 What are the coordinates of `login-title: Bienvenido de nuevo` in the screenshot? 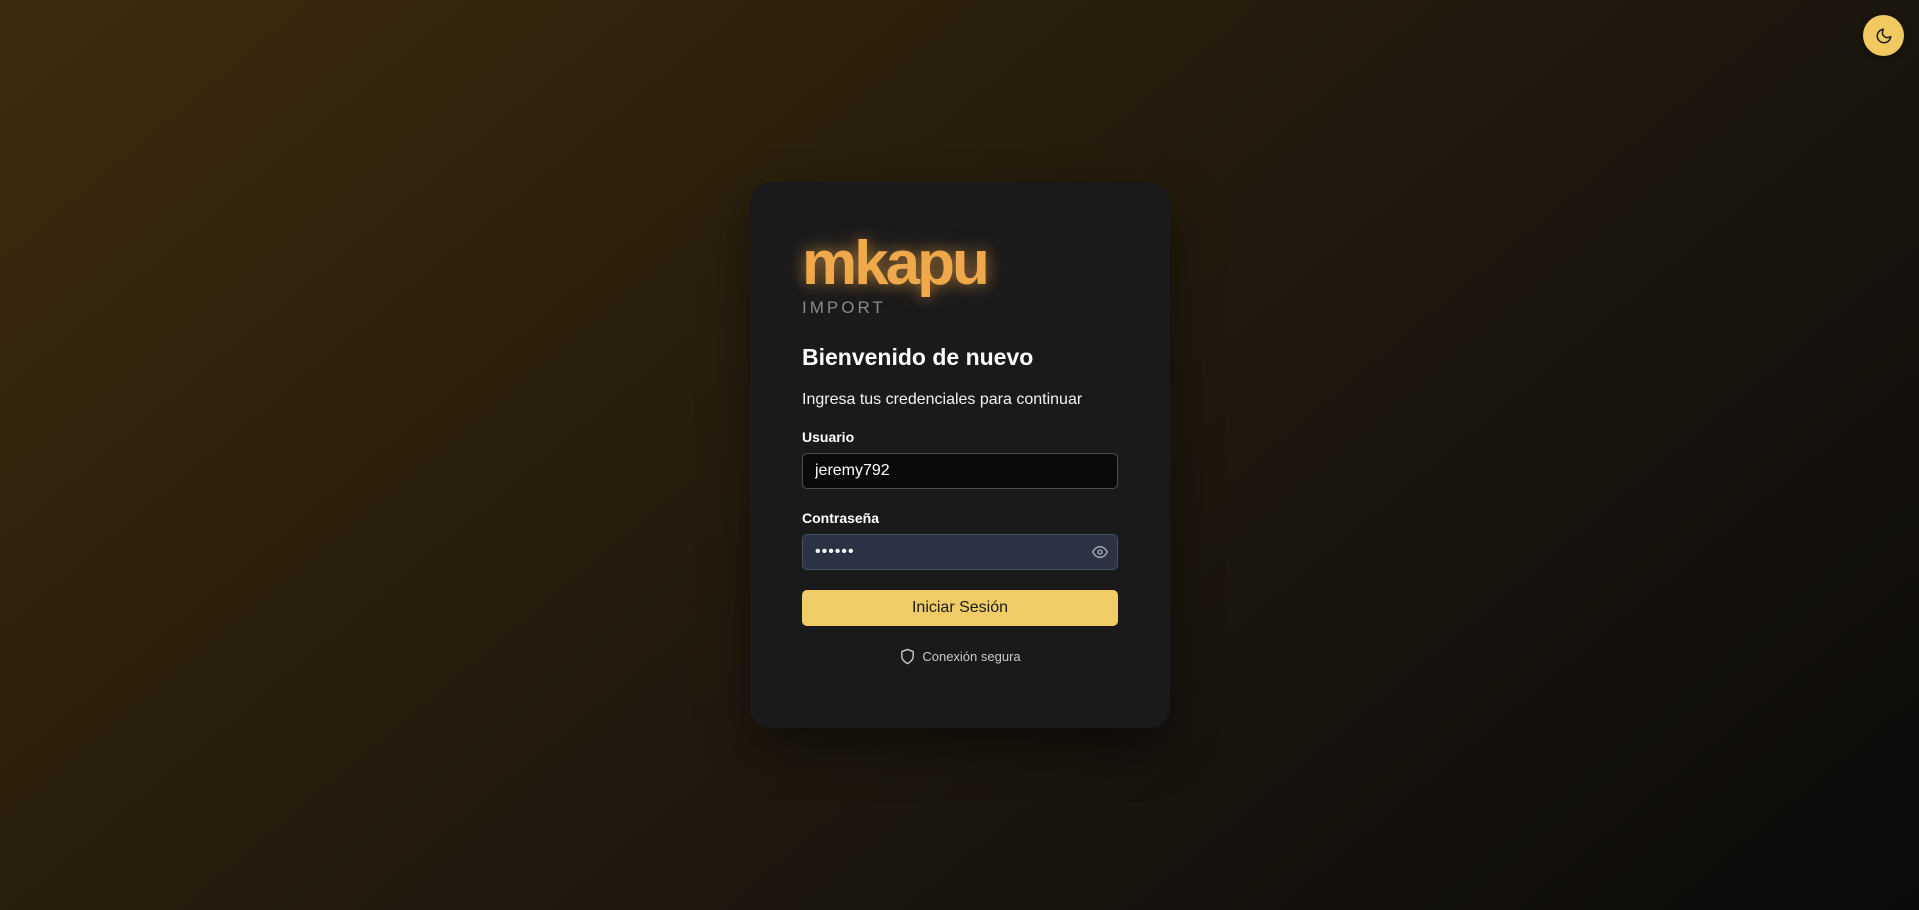 It's located at (918, 357).